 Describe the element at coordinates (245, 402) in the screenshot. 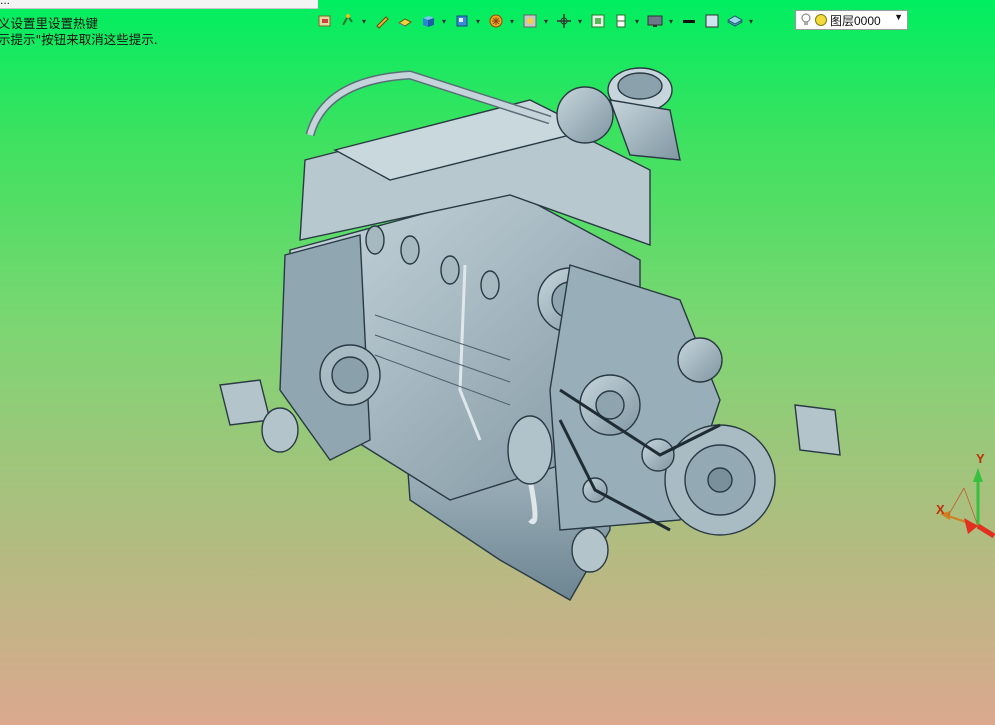

I see `mount-left-rear` at that location.